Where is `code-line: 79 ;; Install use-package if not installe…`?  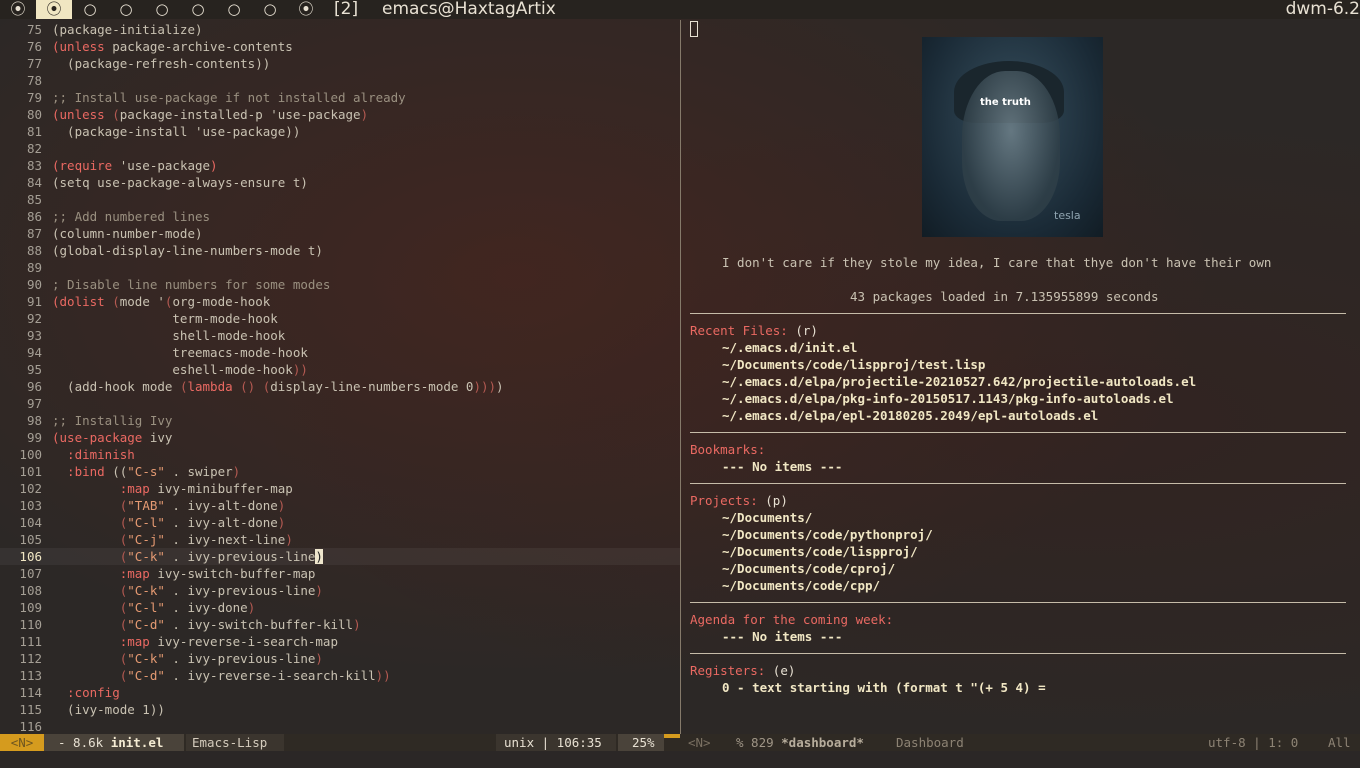
code-line: 79 ;; Install use-package if not installe… is located at coordinates (340, 97).